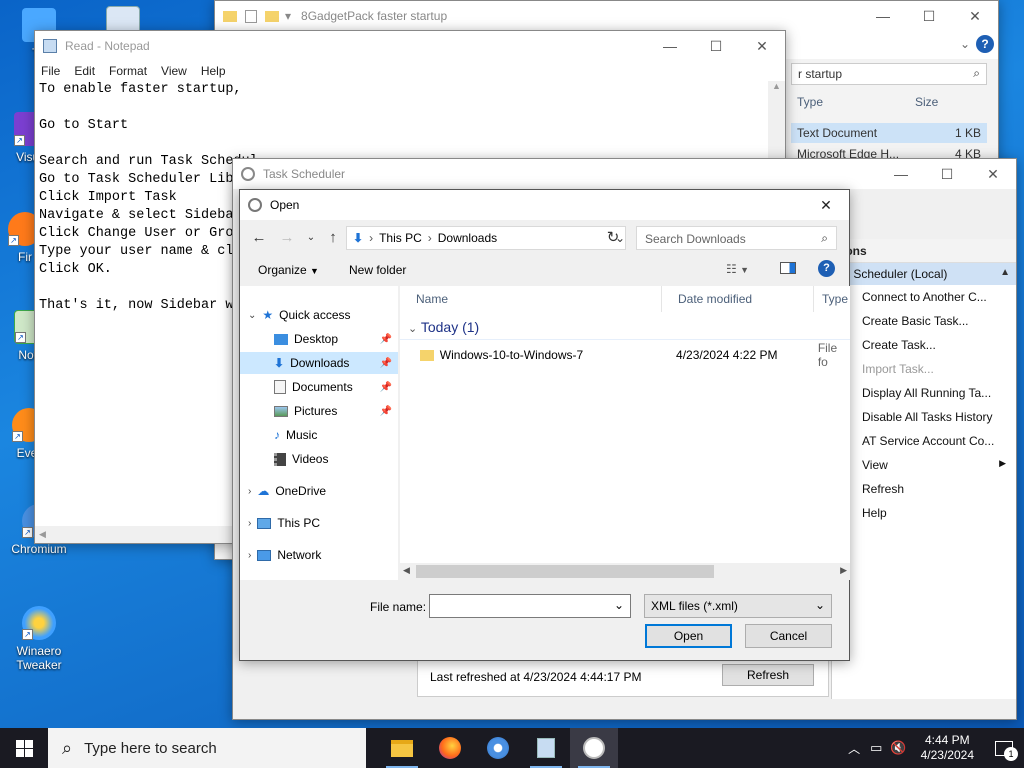  Describe the element at coordinates (965, 44) in the screenshot. I see `ribbon-expand-icon: ⌄` at that location.